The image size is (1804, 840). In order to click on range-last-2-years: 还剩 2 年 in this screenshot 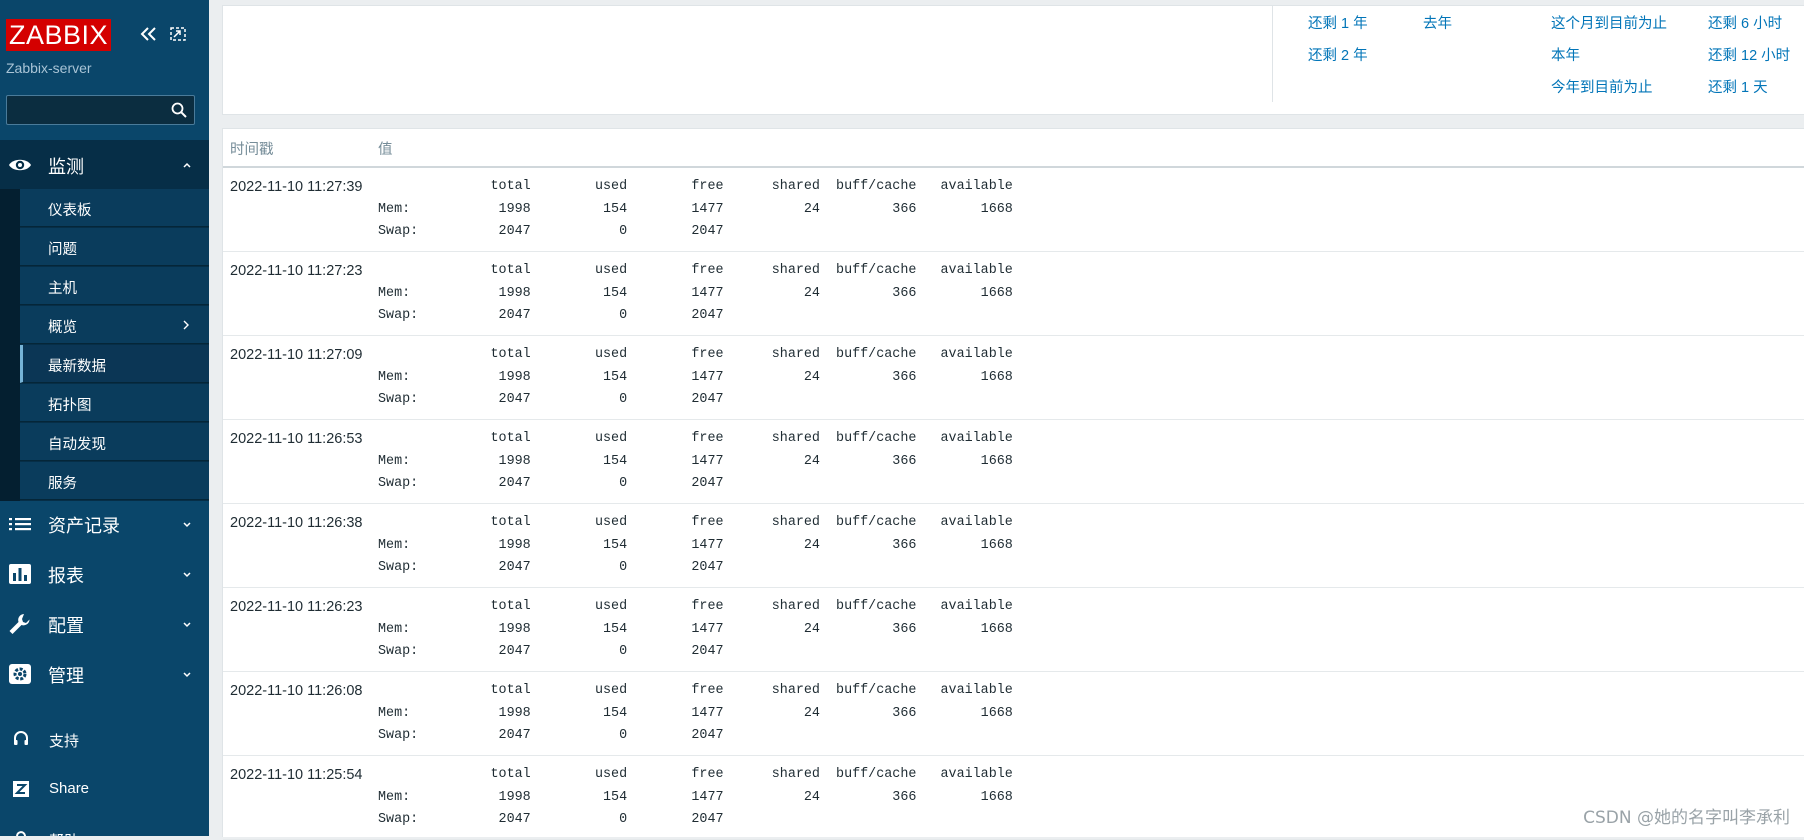, I will do `click(1338, 54)`.